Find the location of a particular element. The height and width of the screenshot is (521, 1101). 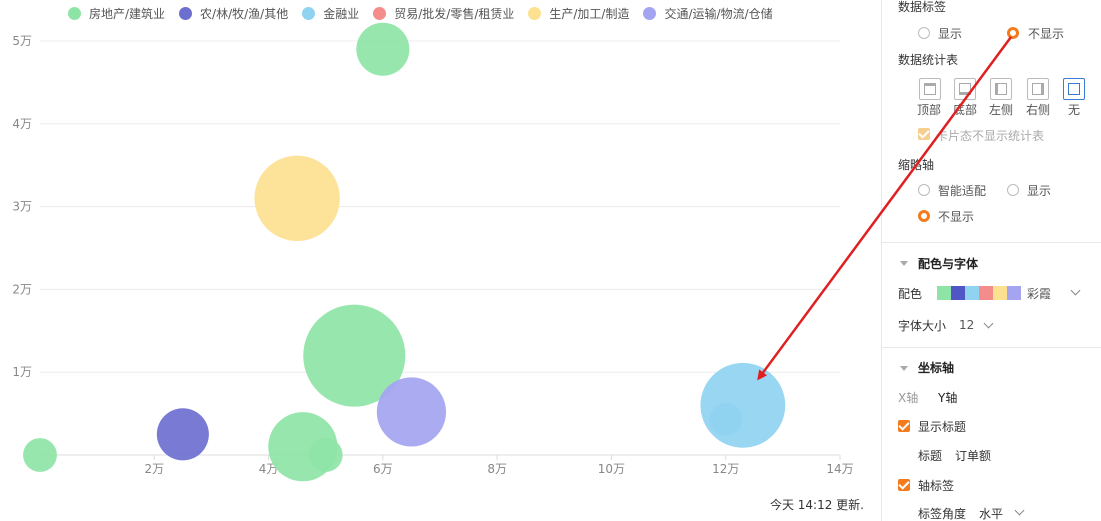

position-top-icon is located at coordinates (930, 89).